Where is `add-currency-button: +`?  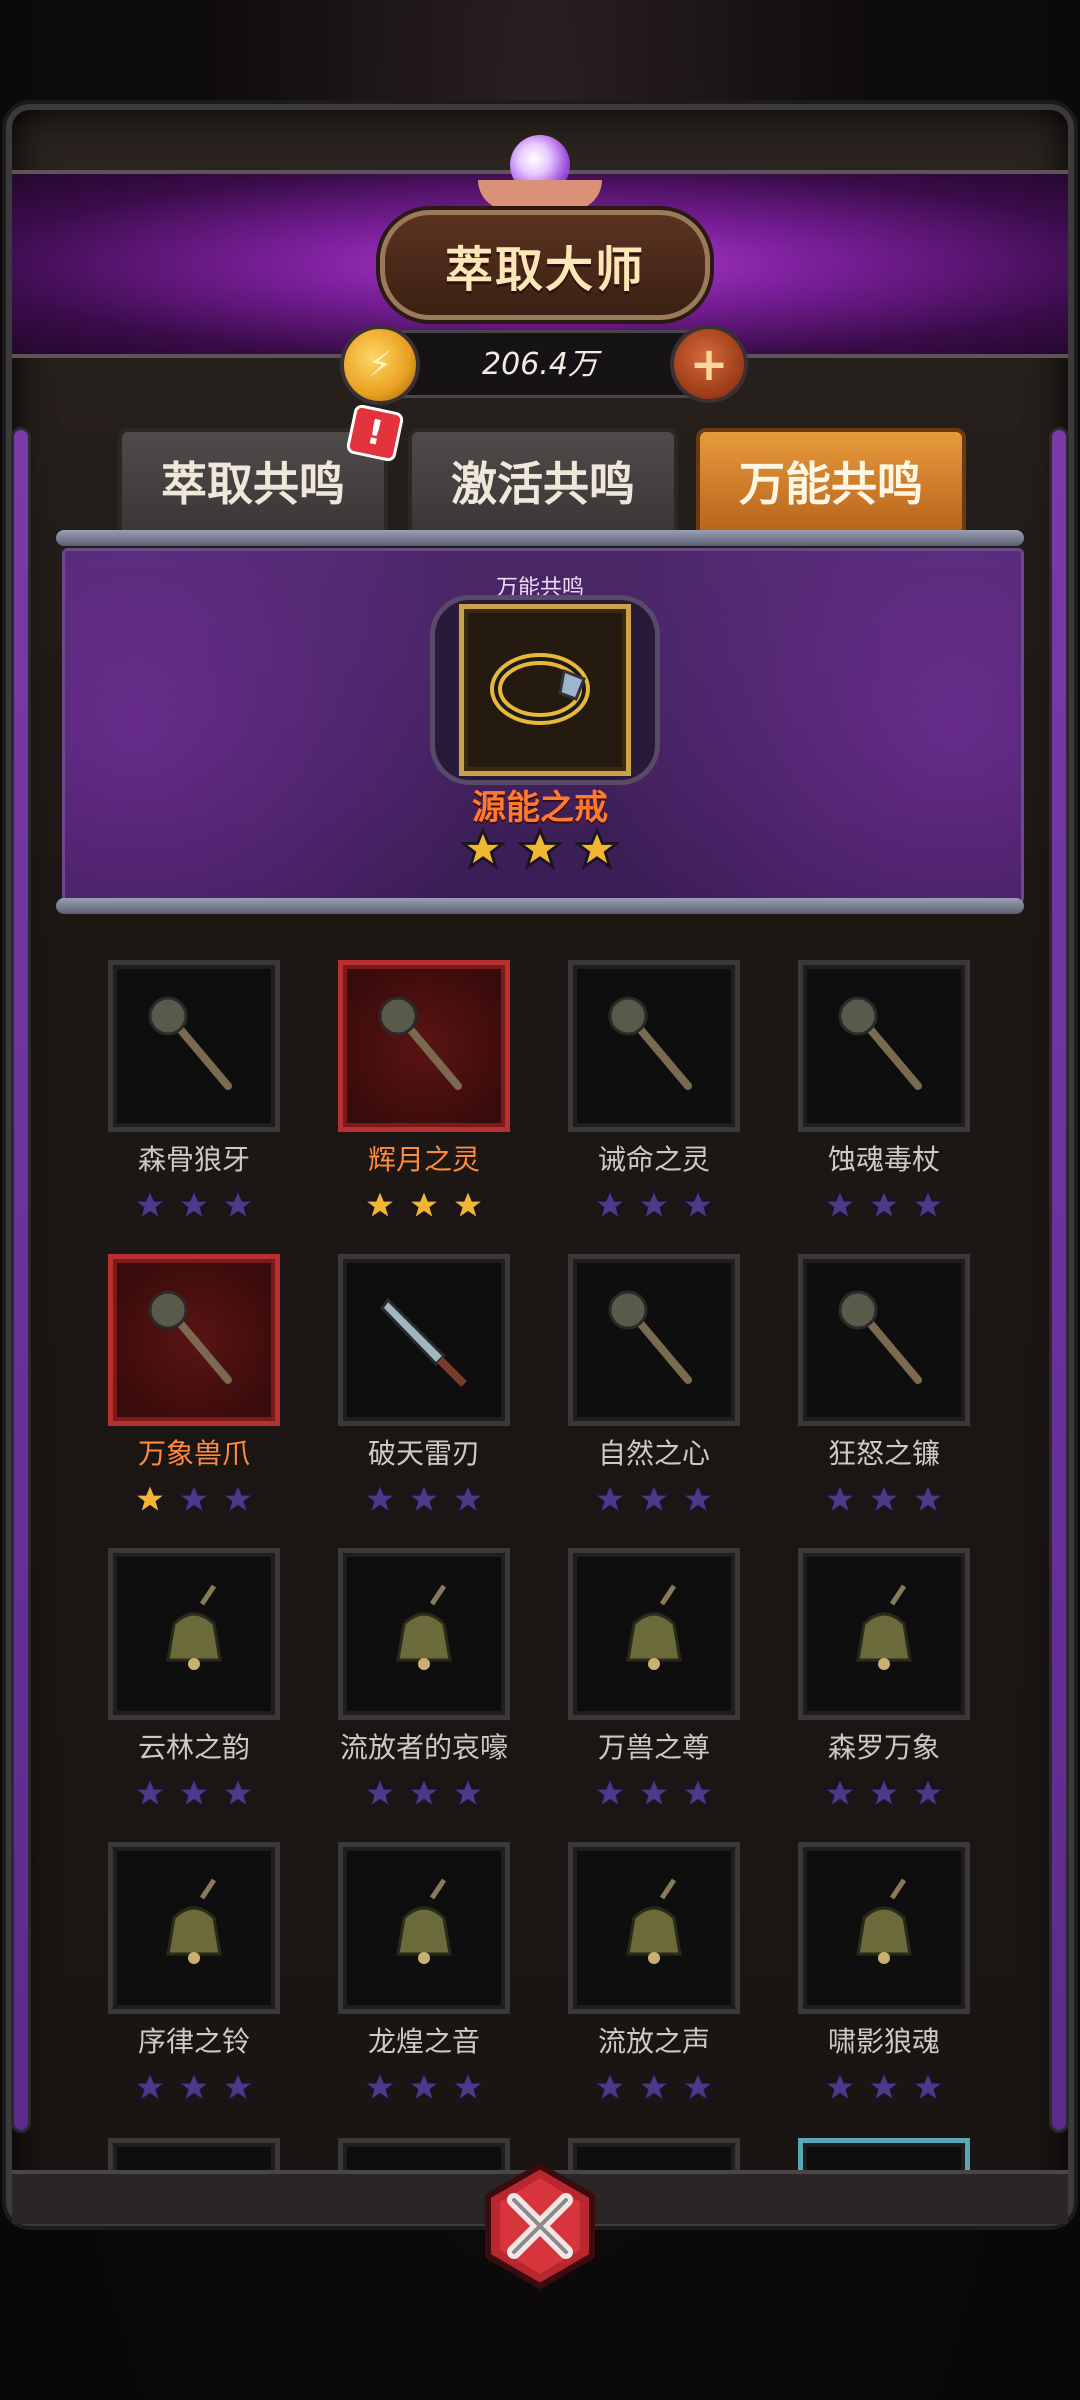 add-currency-button: + is located at coordinates (709, 364).